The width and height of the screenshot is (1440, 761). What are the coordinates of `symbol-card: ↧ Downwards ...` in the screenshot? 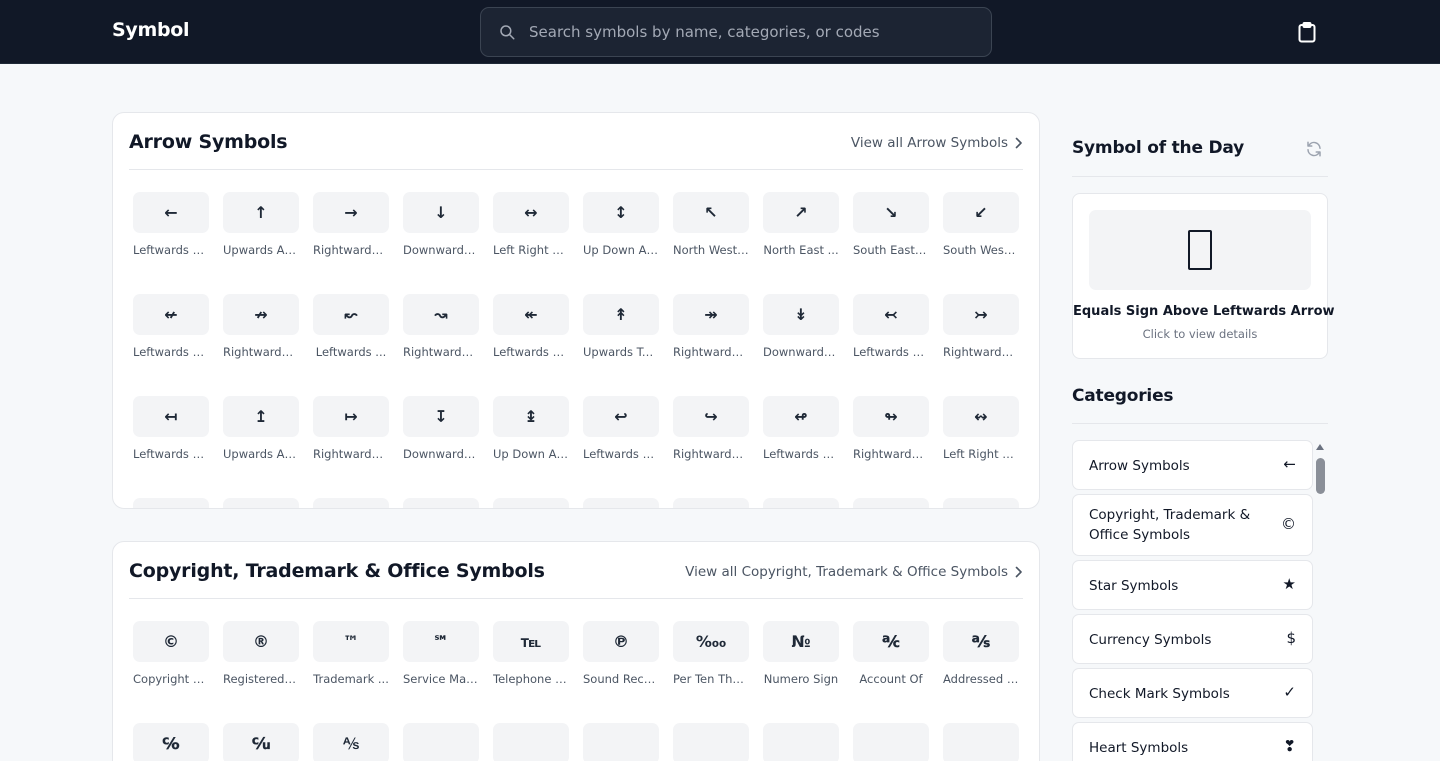 It's located at (441, 428).